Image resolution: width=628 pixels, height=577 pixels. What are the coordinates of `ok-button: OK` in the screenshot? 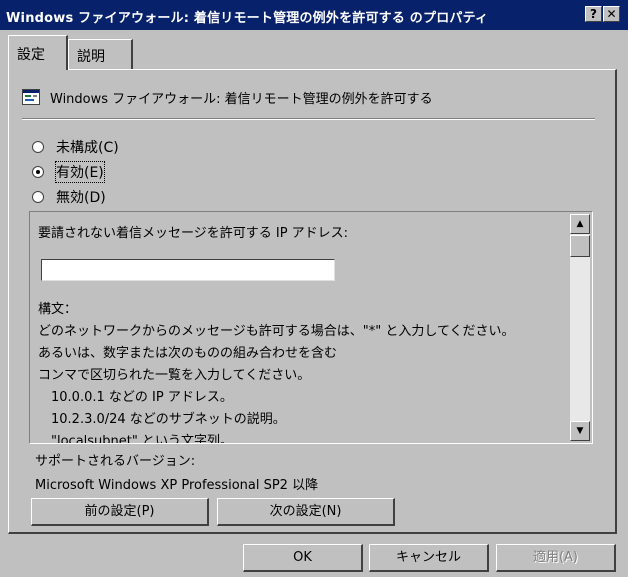 It's located at (303, 558).